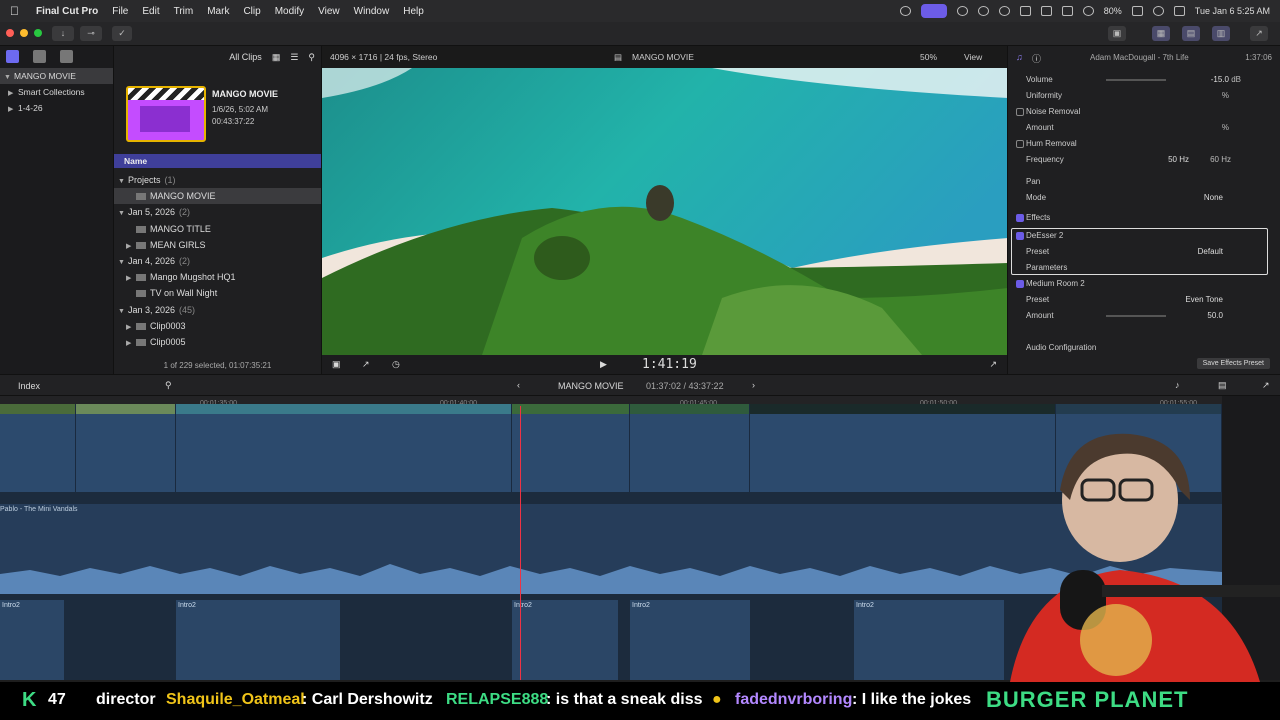 Image resolution: width=1280 pixels, height=720 pixels. Describe the element at coordinates (217, 342) in the screenshot. I see `list-item: ▶ Clip0005` at that location.